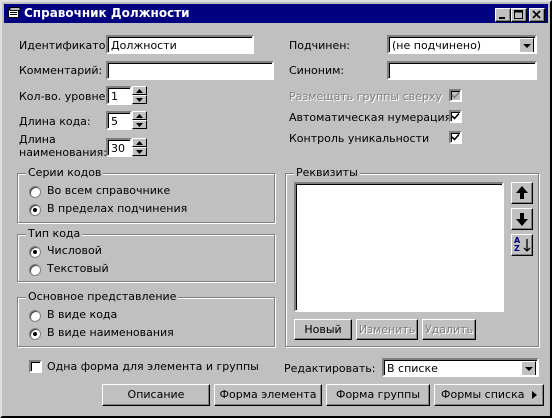 The height and width of the screenshot is (418, 552). I want to click on code-series-radio-all, so click(35, 192).